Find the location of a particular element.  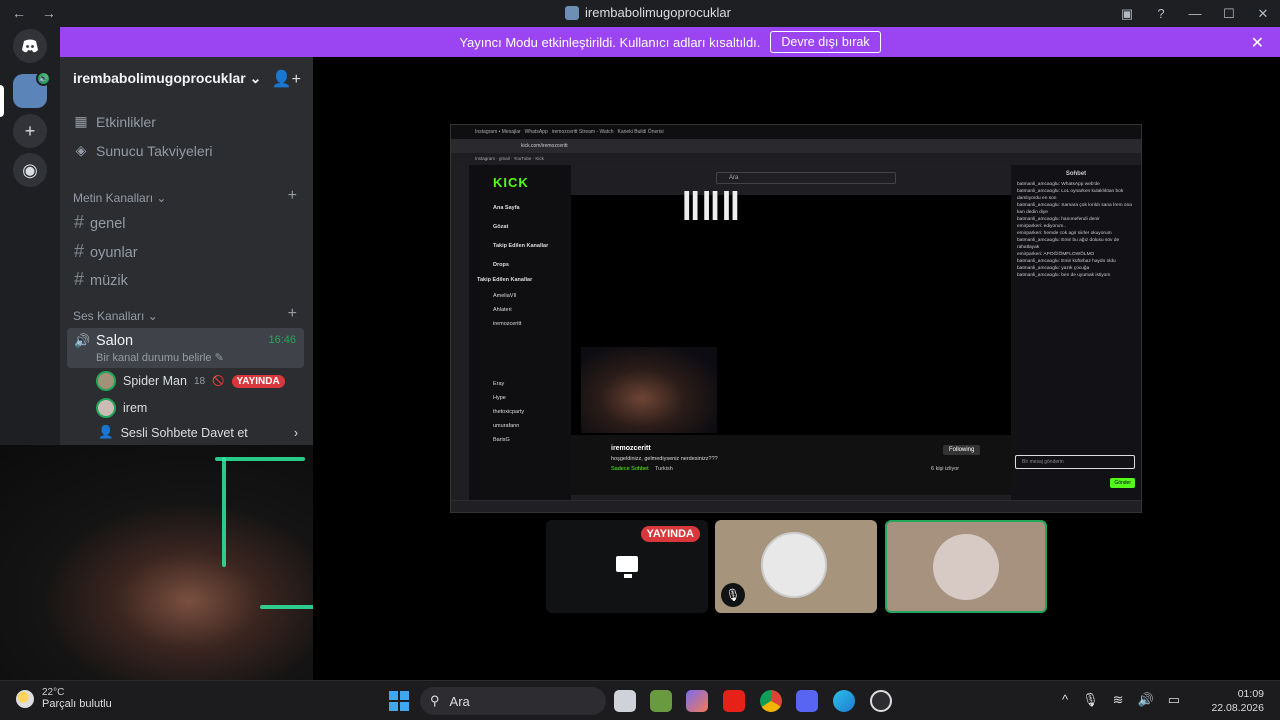

participant-tile-irem is located at coordinates (966, 566).